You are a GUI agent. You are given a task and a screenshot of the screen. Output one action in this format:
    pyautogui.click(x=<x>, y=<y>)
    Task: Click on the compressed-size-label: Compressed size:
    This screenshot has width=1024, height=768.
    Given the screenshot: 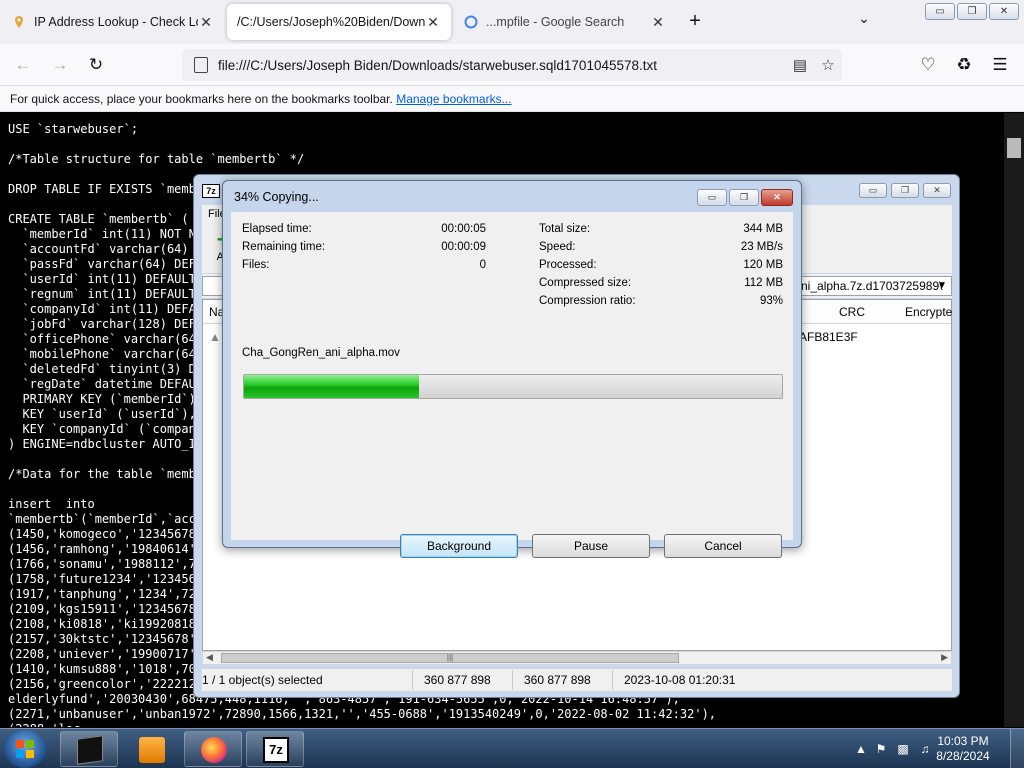 What is the action you would take?
    pyautogui.click(x=585, y=283)
    